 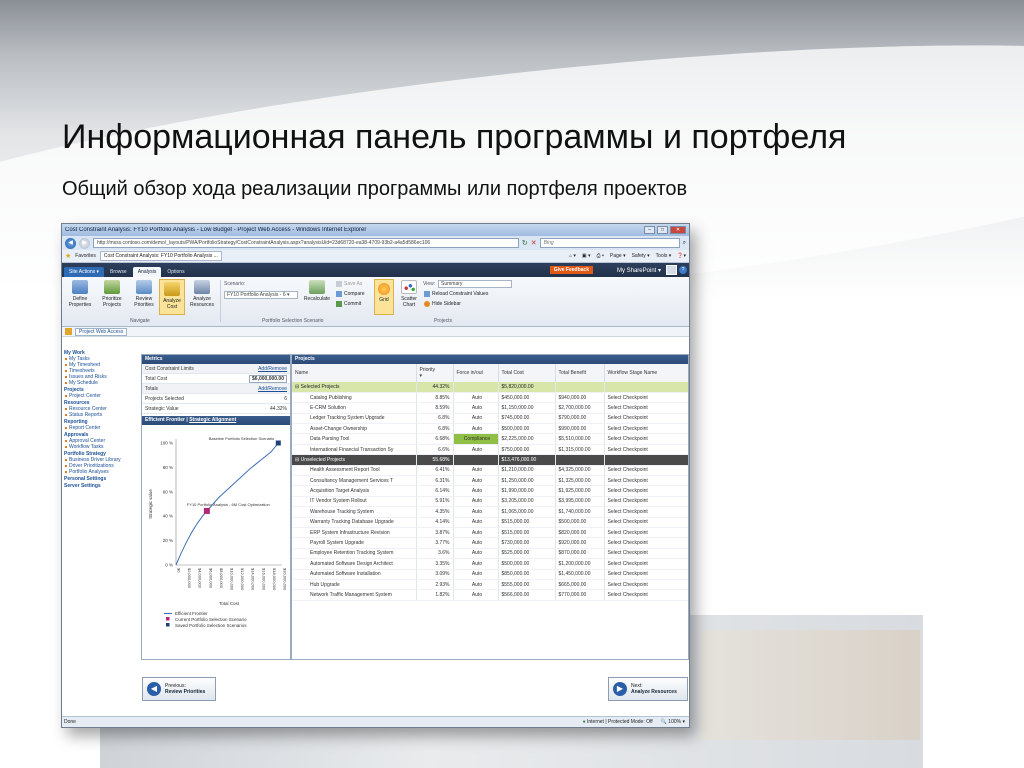 I want to click on nav-item: Project Center, so click(x=102, y=396).